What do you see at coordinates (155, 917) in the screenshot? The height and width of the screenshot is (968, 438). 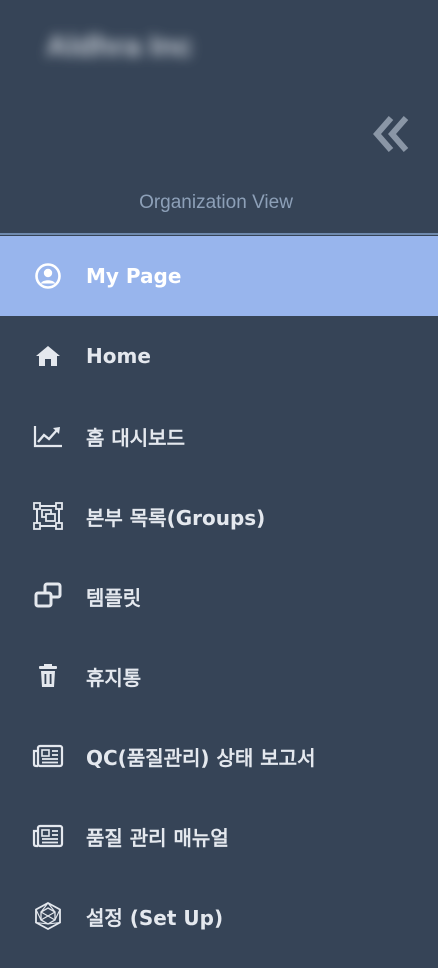 I see `sidebar-item-label: 설정 (Set Up)` at bounding box center [155, 917].